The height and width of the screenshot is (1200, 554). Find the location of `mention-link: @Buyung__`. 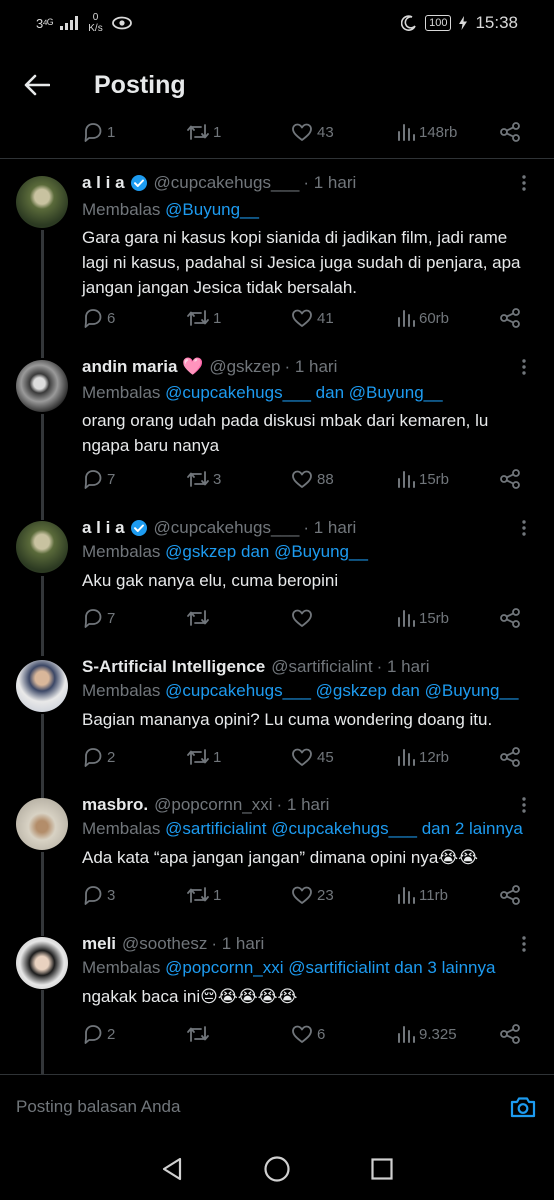

mention-link: @Buyung__ is located at coordinates (212, 209).